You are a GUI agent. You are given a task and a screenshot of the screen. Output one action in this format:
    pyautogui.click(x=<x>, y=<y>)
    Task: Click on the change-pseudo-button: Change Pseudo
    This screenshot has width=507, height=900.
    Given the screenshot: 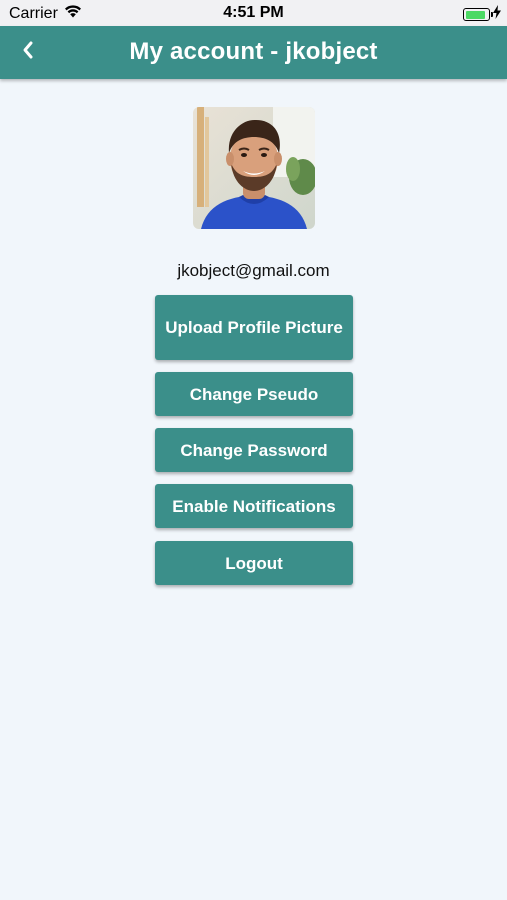 What is the action you would take?
    pyautogui.click(x=254, y=394)
    